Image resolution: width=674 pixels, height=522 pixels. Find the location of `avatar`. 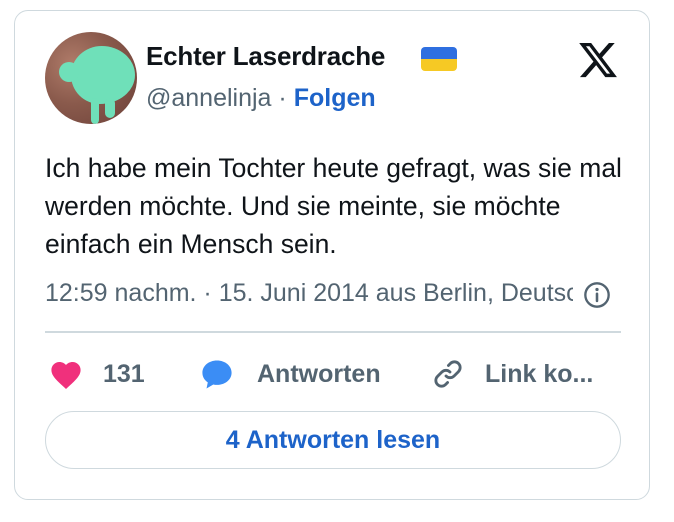

avatar is located at coordinates (91, 78).